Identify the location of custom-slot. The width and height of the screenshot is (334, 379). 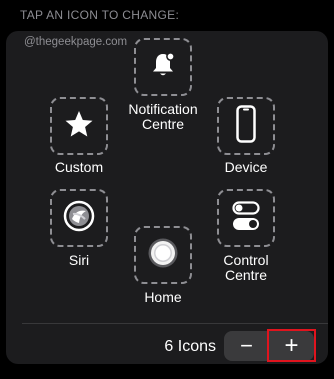
(79, 126).